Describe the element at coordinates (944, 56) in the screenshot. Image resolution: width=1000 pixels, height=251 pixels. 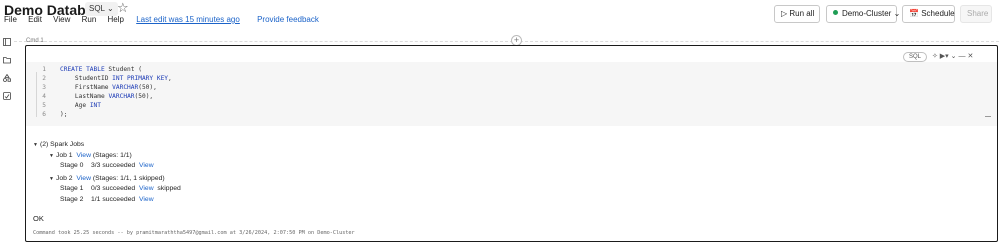
I see `run-cell-icon: ▶▾` at that location.